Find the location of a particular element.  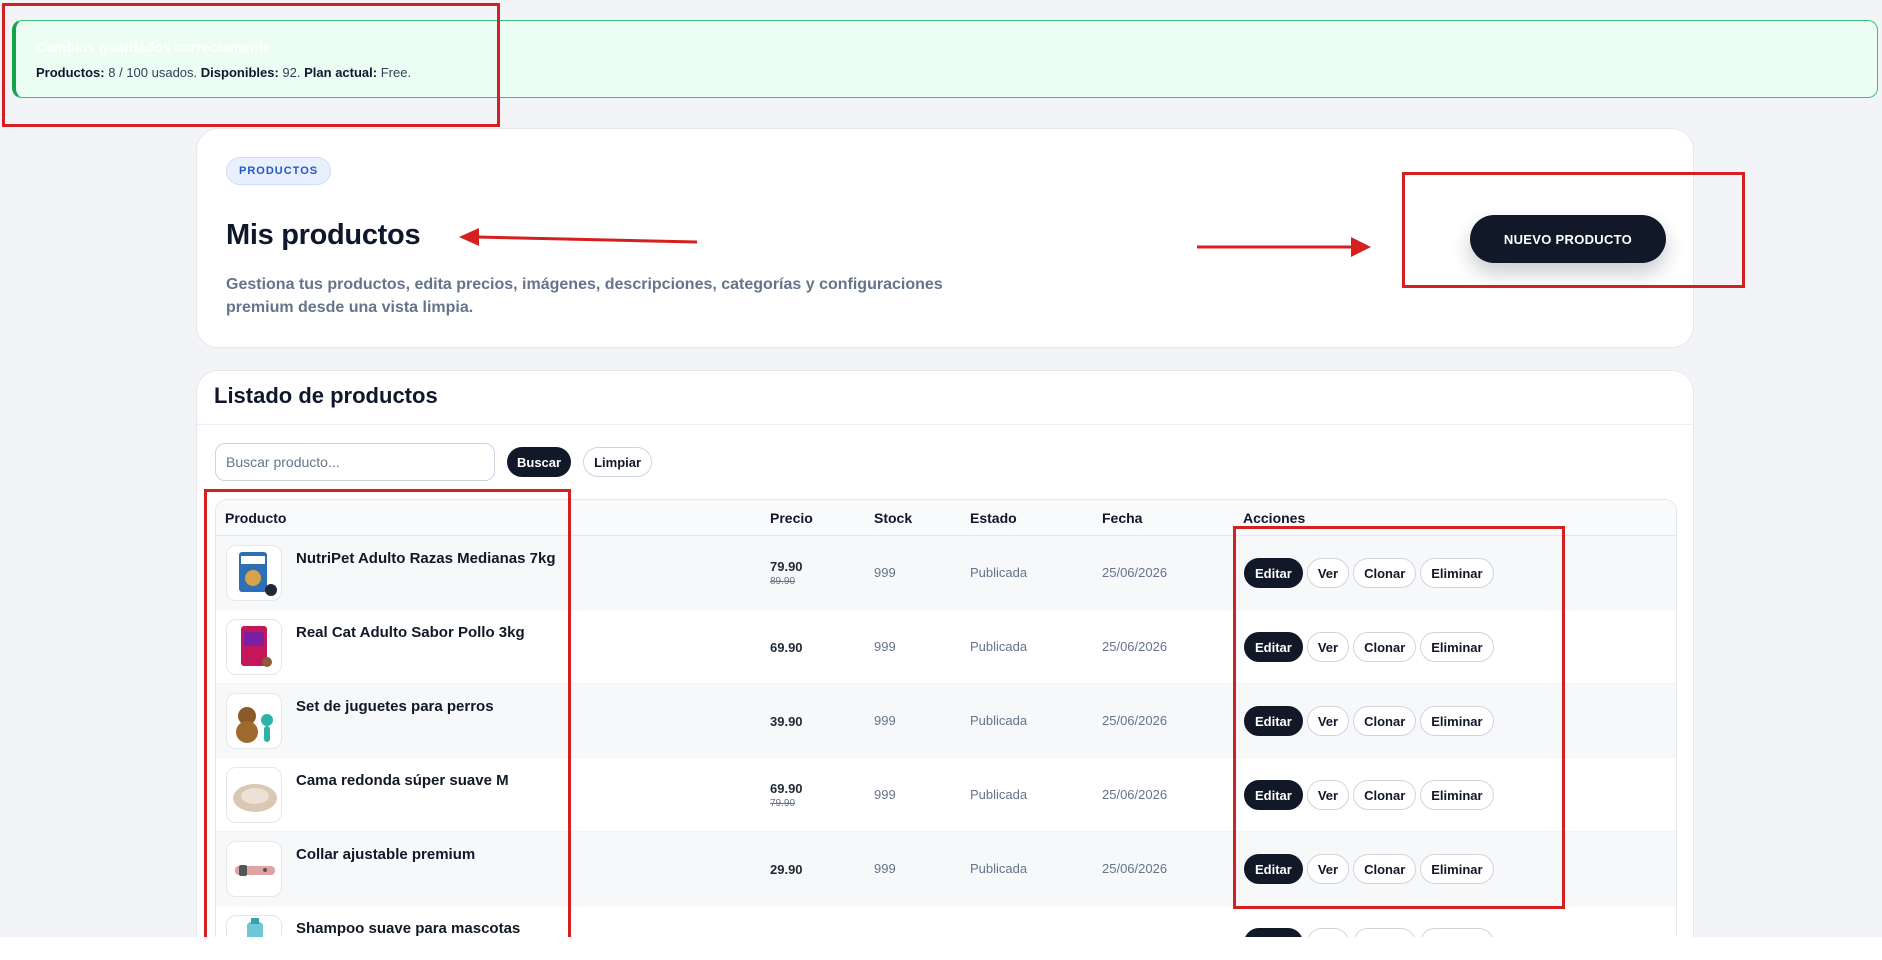

clone-button: Clonar is located at coordinates (1385, 932).